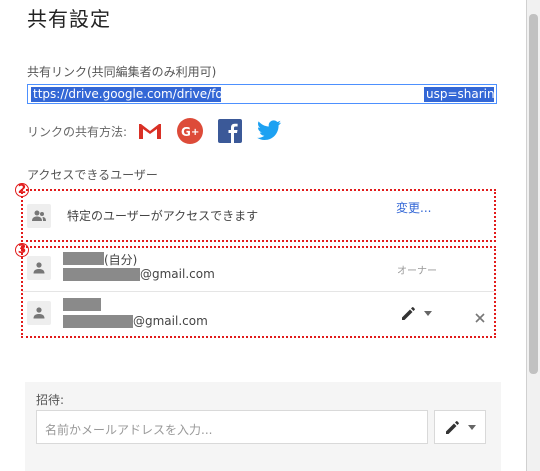  What do you see at coordinates (177, 274) in the screenshot?
I see `owner-email-domain: @gmail.com` at bounding box center [177, 274].